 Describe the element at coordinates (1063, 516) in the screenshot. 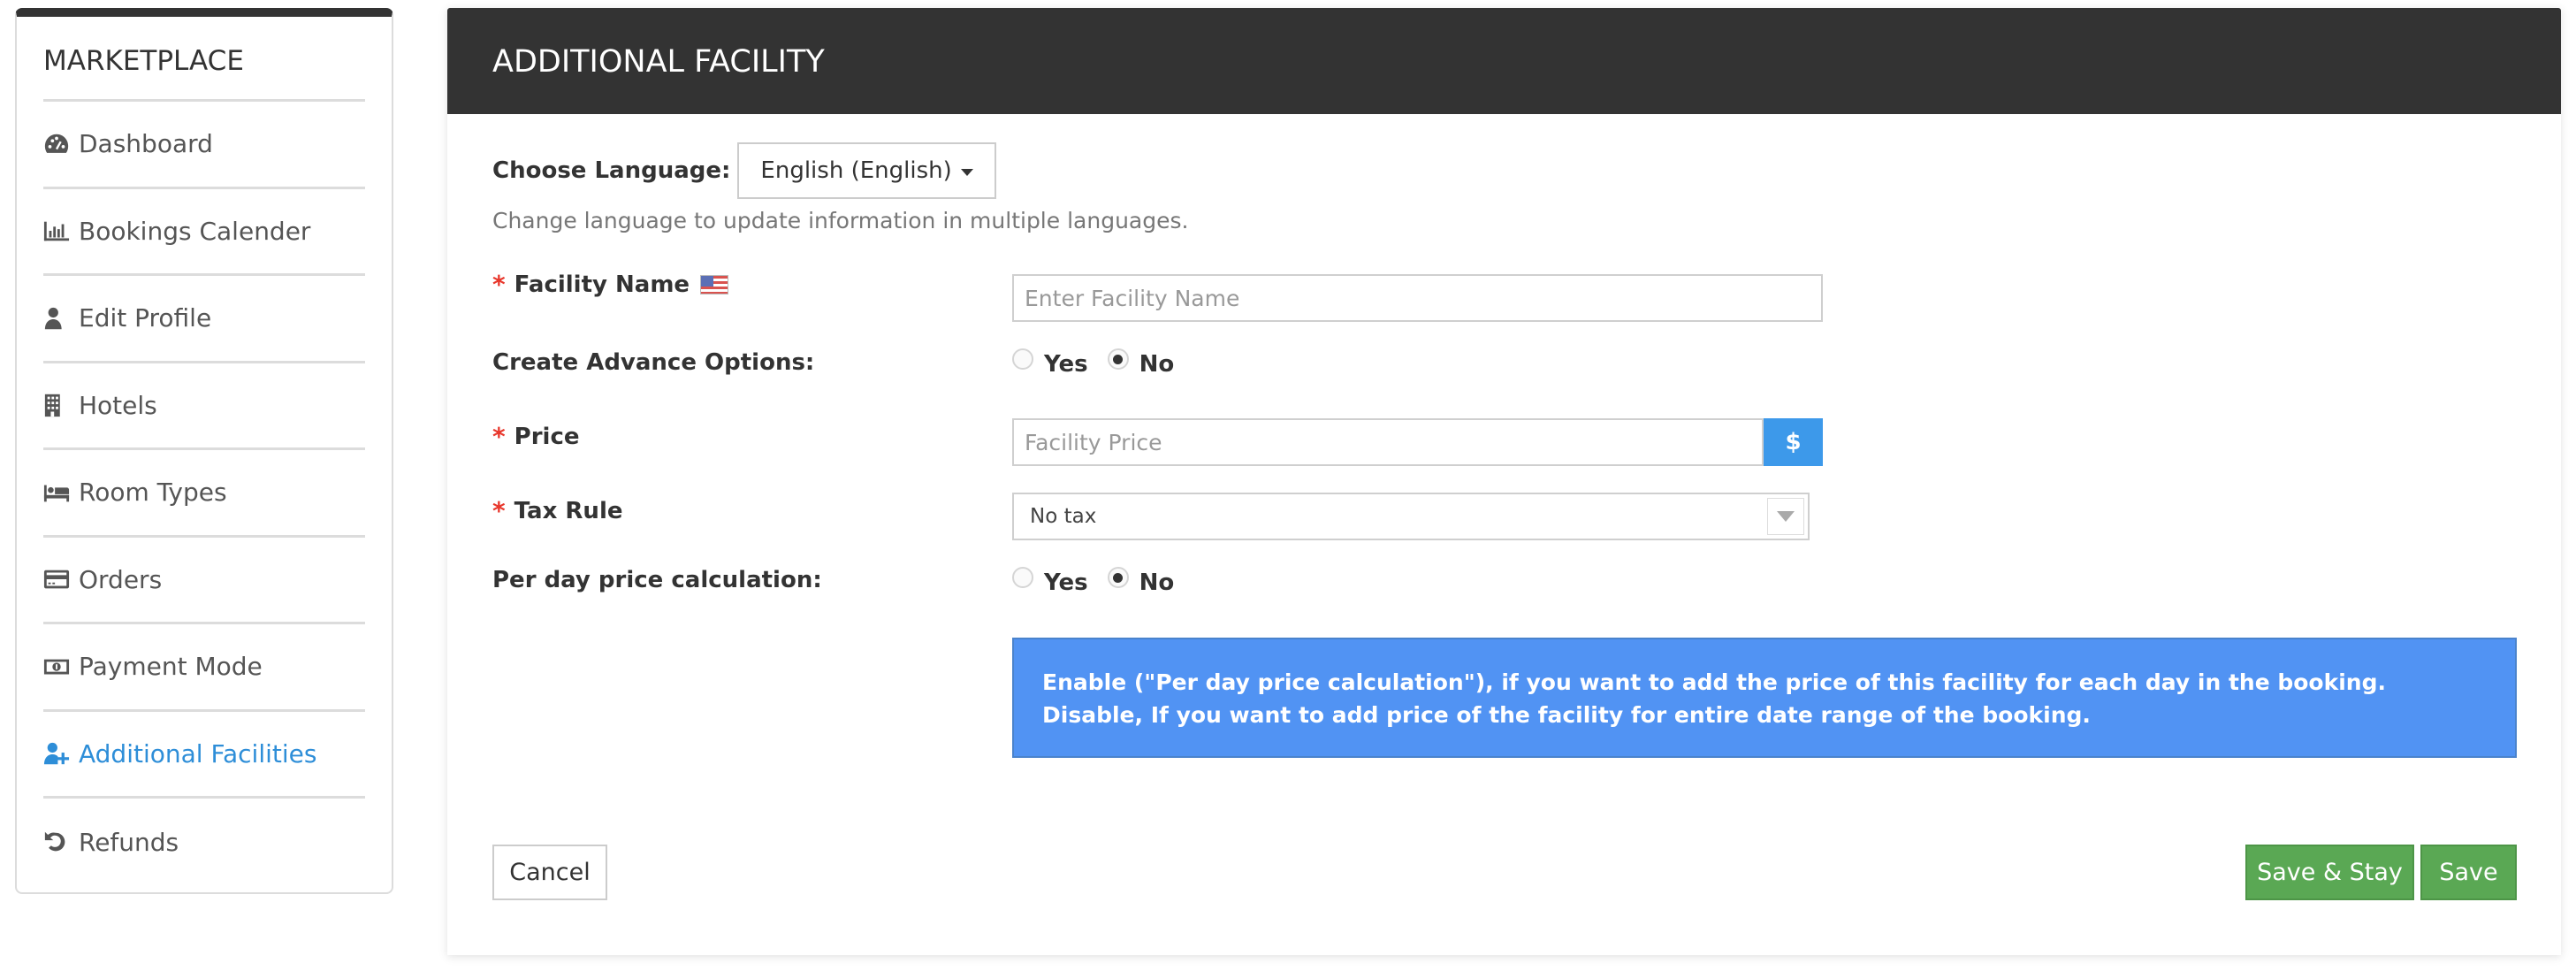

I see `tax-rule-selected: No tax` at that location.